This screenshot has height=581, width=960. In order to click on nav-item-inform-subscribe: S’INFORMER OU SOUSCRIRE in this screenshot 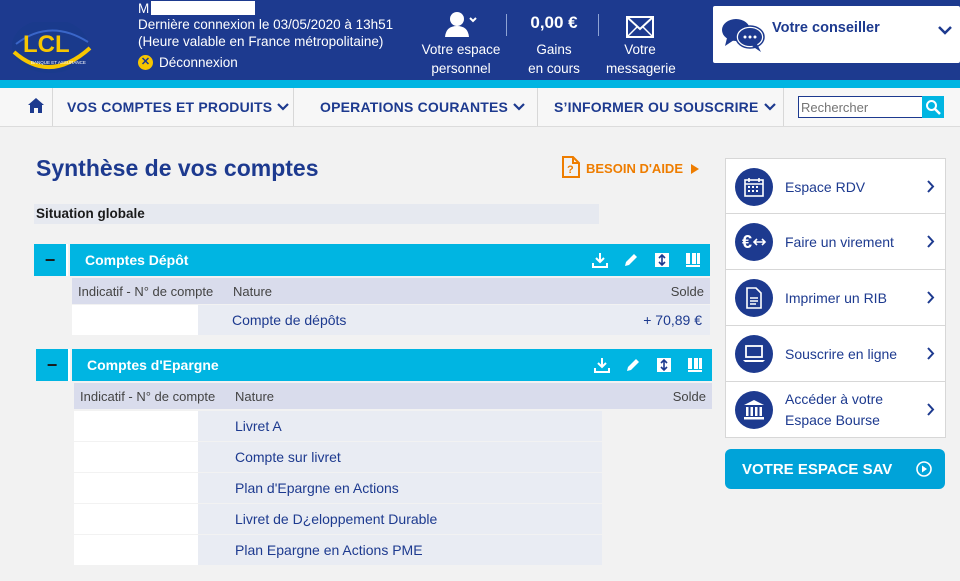, I will do `click(665, 107)`.